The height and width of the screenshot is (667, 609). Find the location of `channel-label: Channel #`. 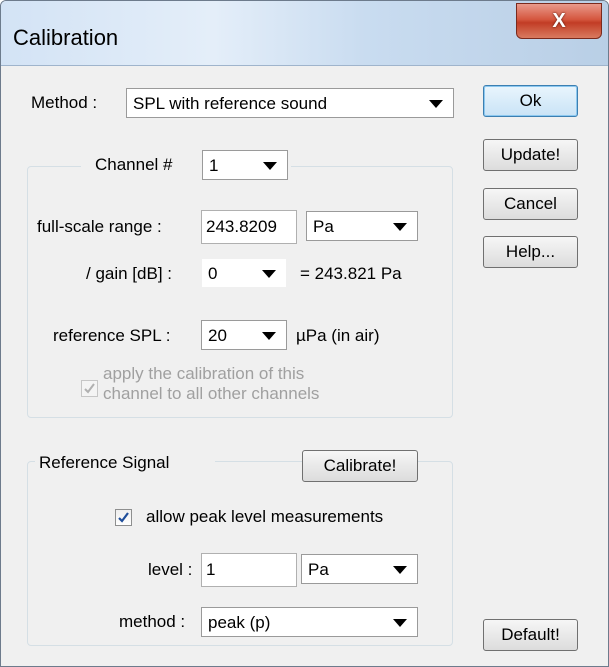

channel-label: Channel # is located at coordinates (134, 164).